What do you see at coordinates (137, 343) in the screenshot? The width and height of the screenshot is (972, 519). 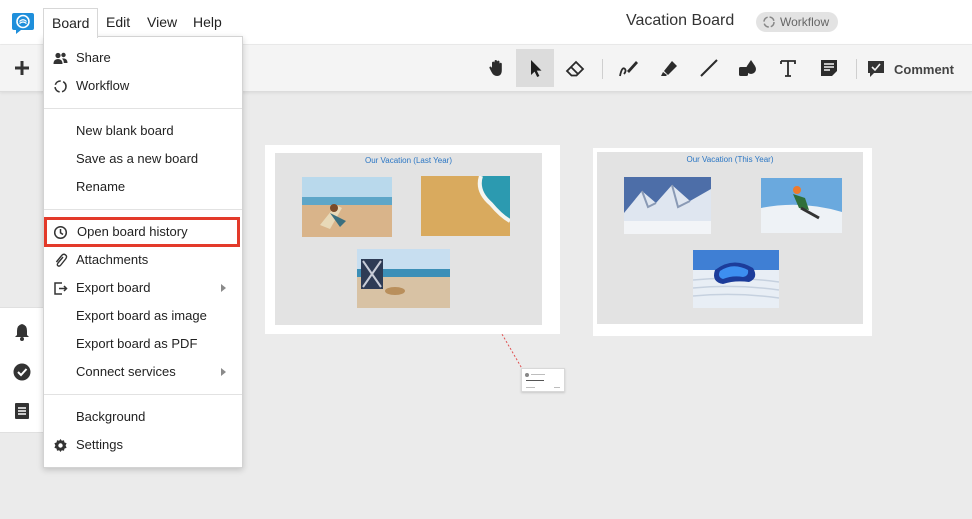 I see `menu-item-label: Export board as PDF` at bounding box center [137, 343].